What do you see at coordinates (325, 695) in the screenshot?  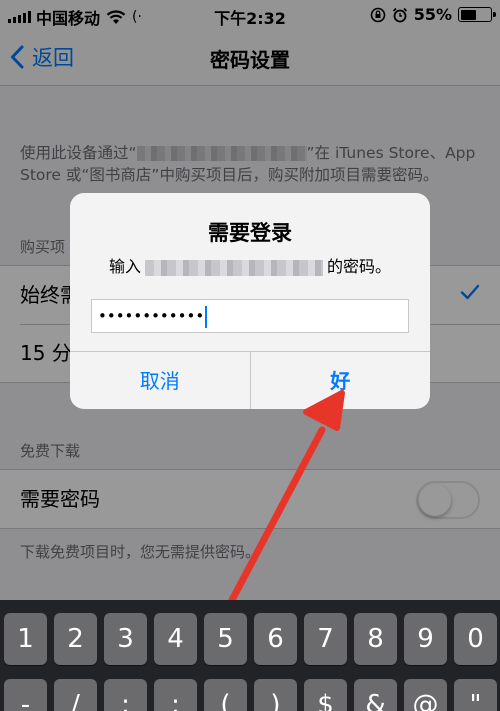 I see `key-dollar: $` at bounding box center [325, 695].